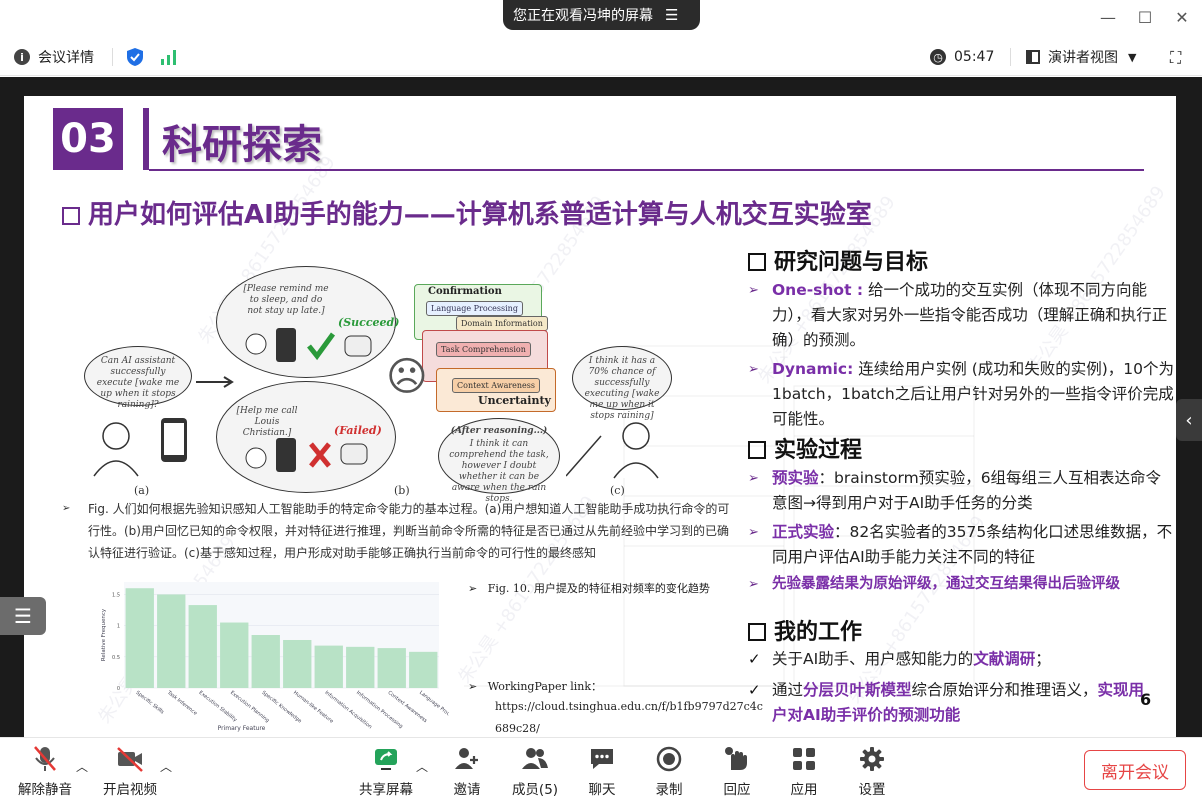 The image size is (1202, 802). Describe the element at coordinates (872, 771) in the screenshot. I see `settings-button: 设置` at that location.